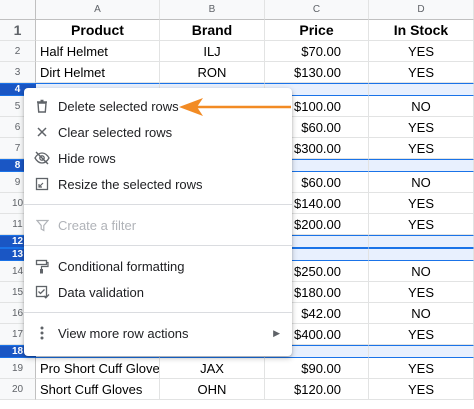  I want to click on cell-product: Product, so click(98, 30).